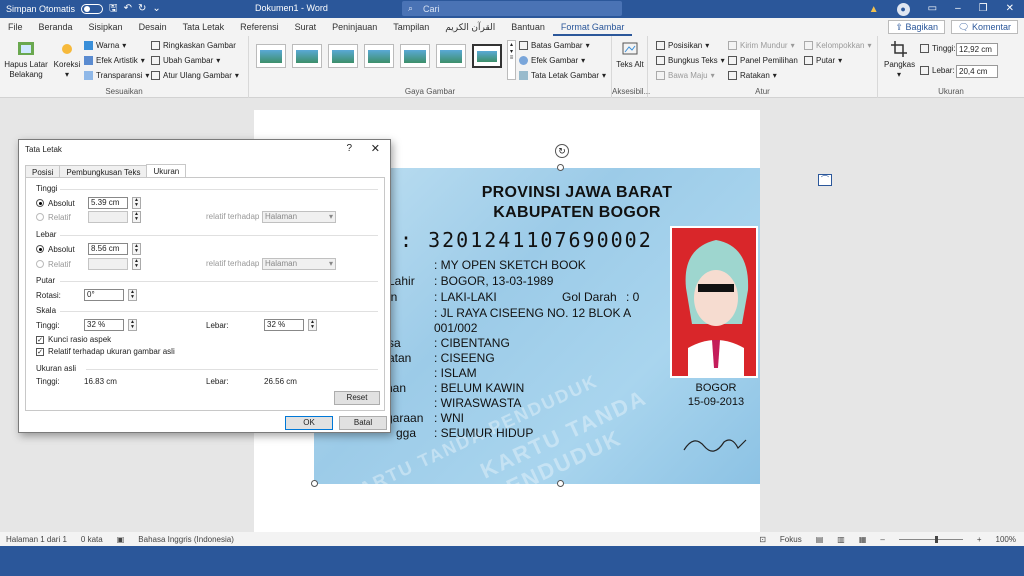 This screenshot has height=576, width=1024. I want to click on minimize-icon: –, so click(958, 9).